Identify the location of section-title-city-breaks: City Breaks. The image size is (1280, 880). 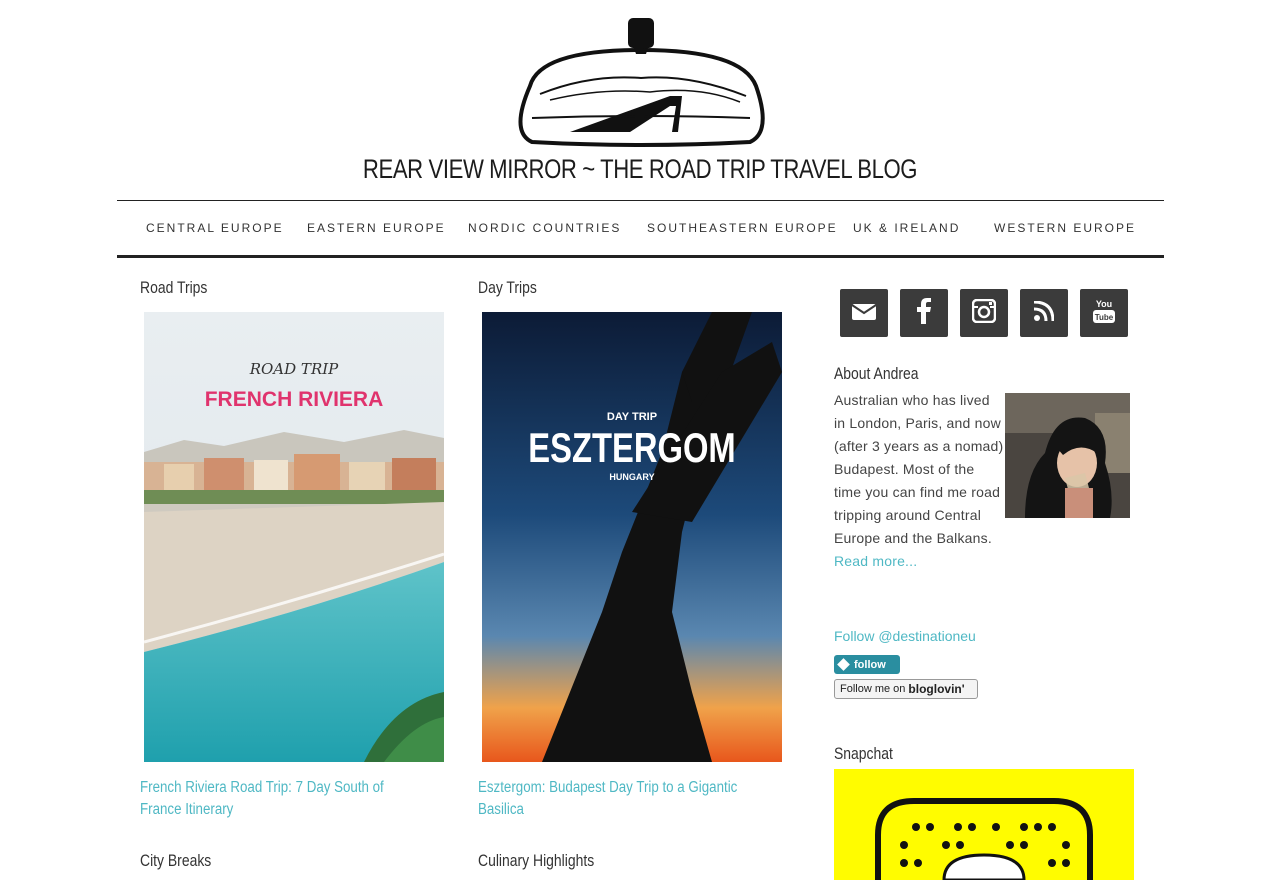
(176, 860).